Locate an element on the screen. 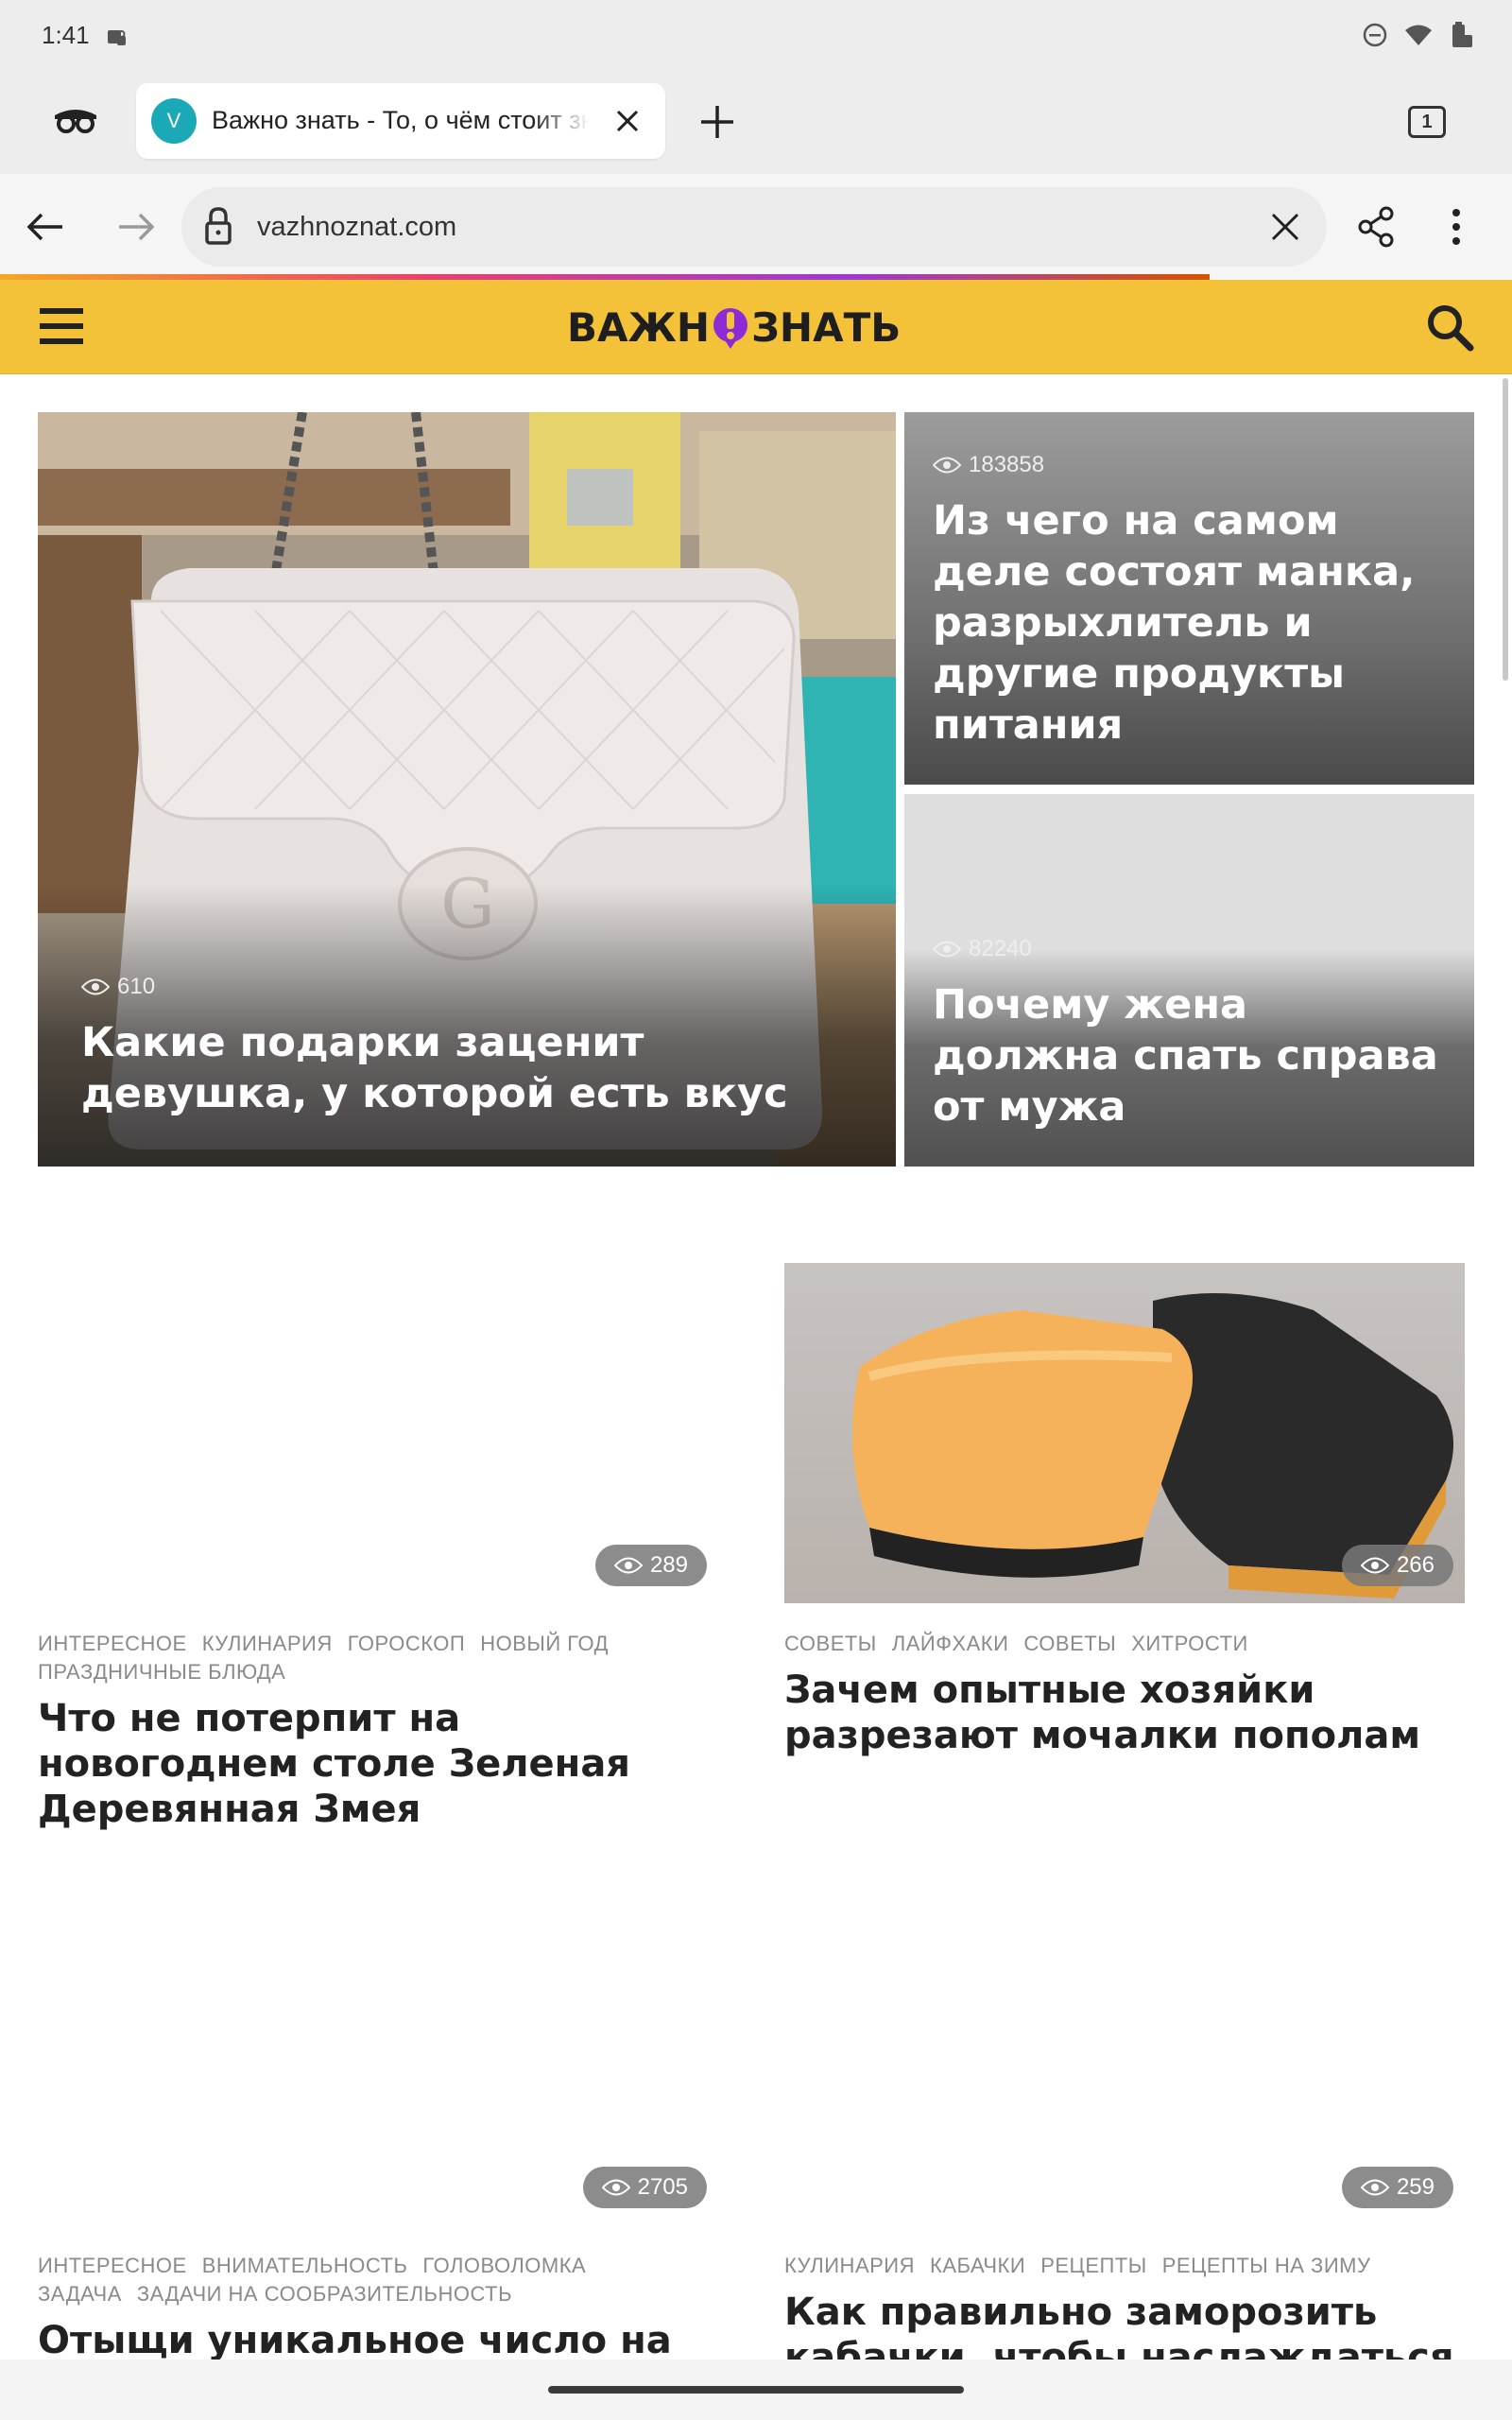 This screenshot has height=2420, width=1512. card-tags: СОВЕТЫ ЛАЙФХАКИ СОВЕТЫ ХИТРОСТИ is located at coordinates (1124, 1644).